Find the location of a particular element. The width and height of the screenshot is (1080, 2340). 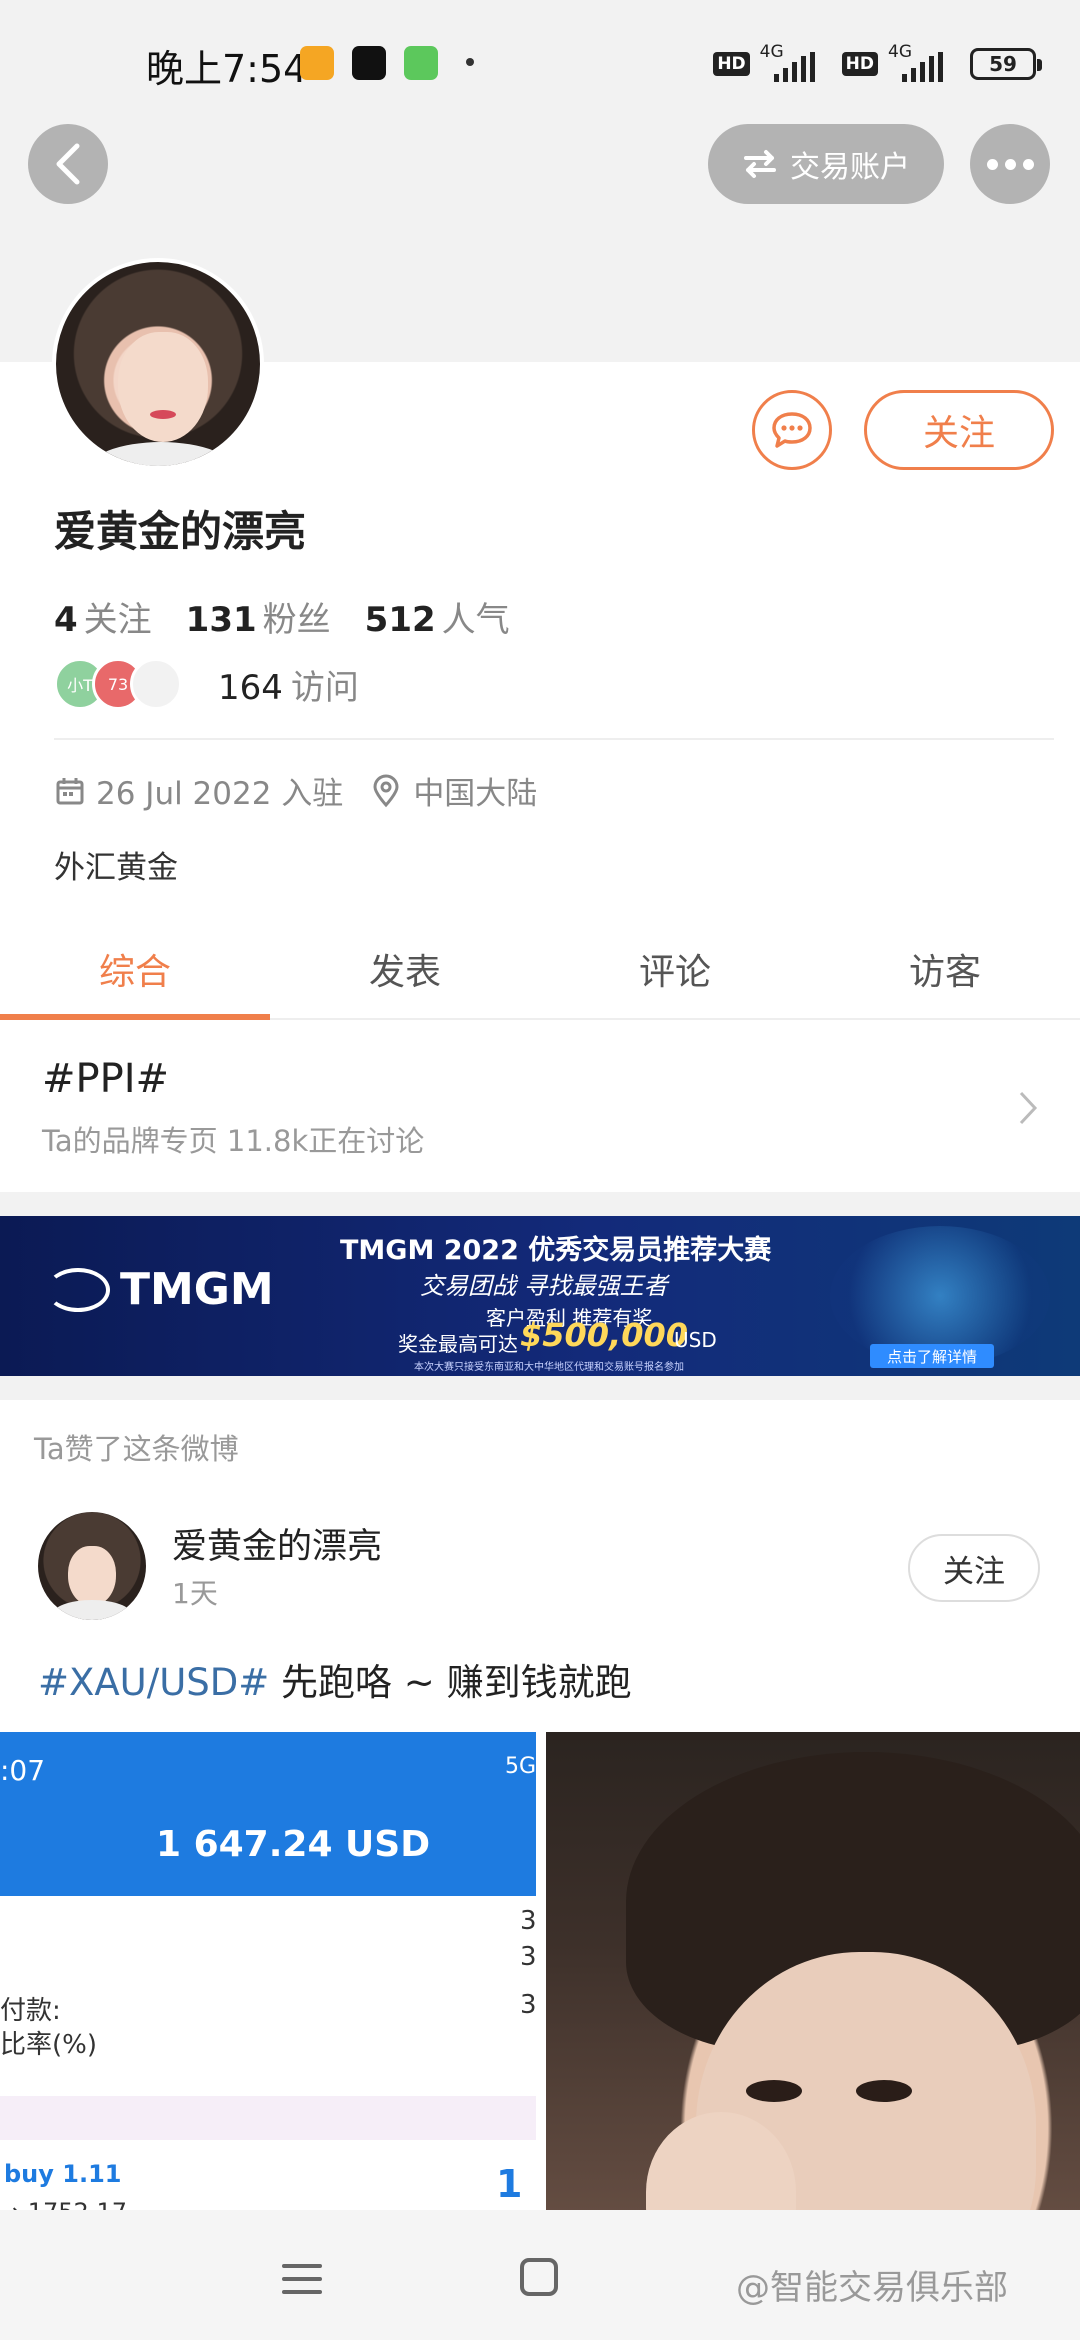

profile-name: 爱黄金的漂亮 is located at coordinates (180, 531).